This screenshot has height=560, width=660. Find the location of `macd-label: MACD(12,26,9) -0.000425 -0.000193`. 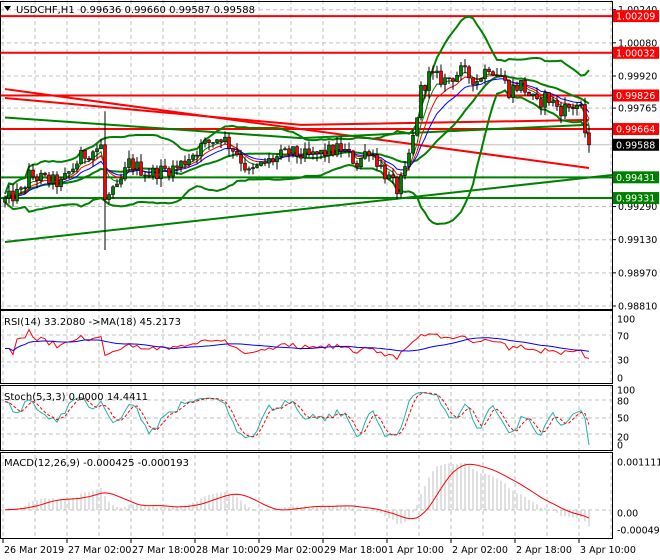

macd-label: MACD(12,26,9) -0.000425 -0.000193 is located at coordinates (96, 463).